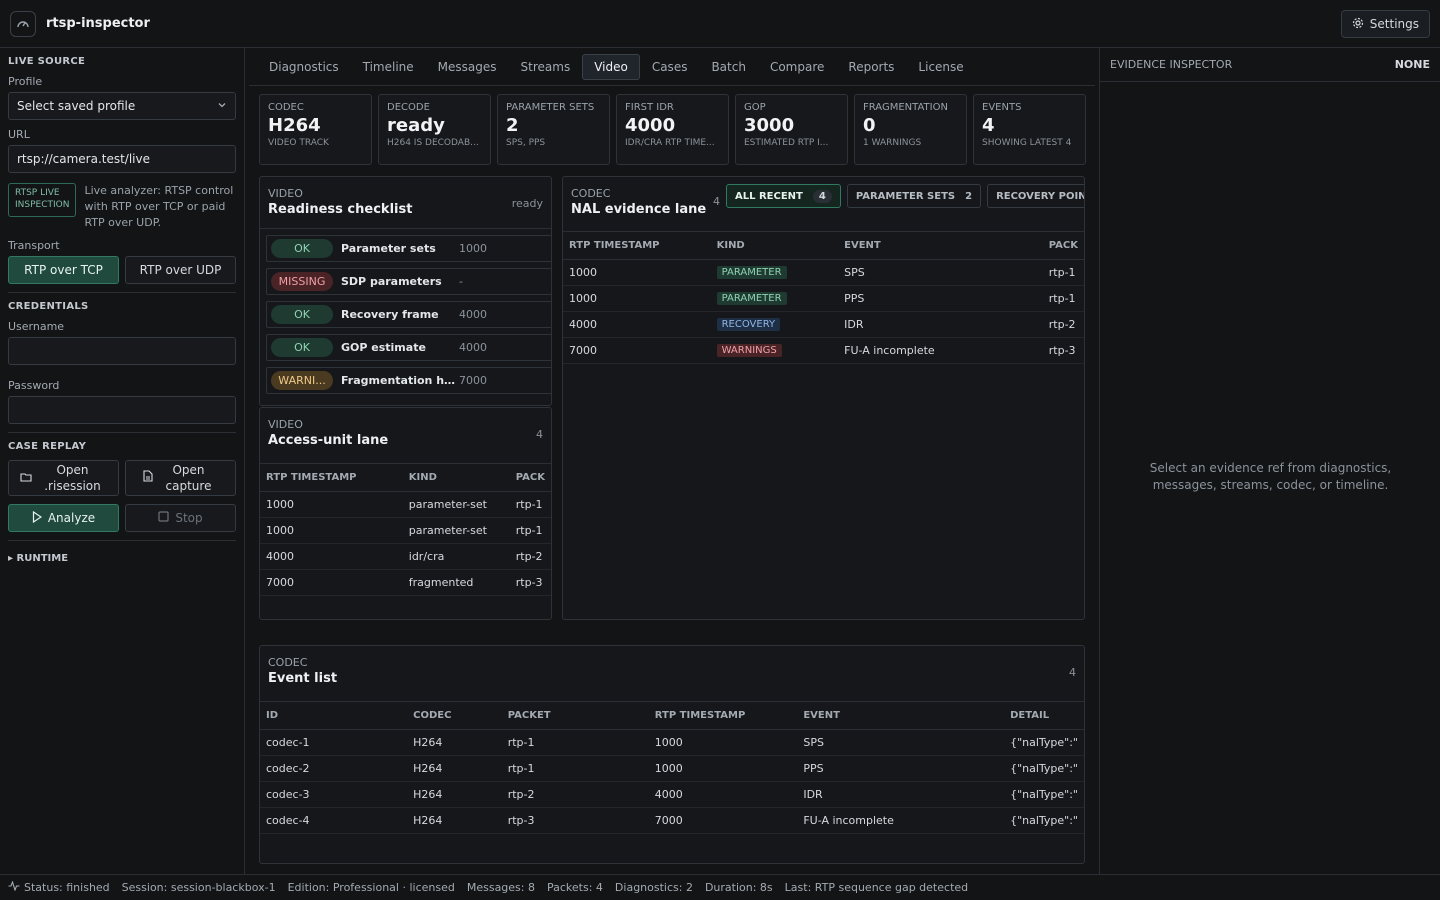 The image size is (1440, 900). What do you see at coordinates (823, 350) in the screenshot?
I see `table-row: 7000 WARNINGS FU-A incomplete rtp-3` at bounding box center [823, 350].